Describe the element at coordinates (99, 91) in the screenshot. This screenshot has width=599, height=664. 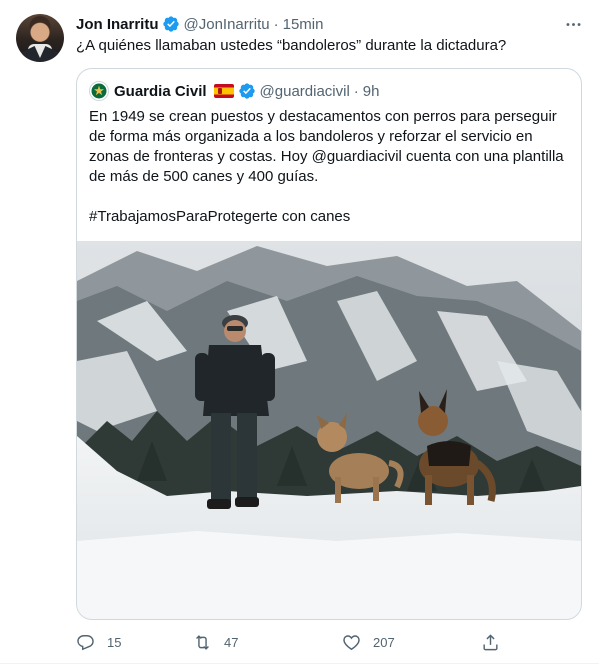
I see `guardia-civil-emblem-icon` at that location.